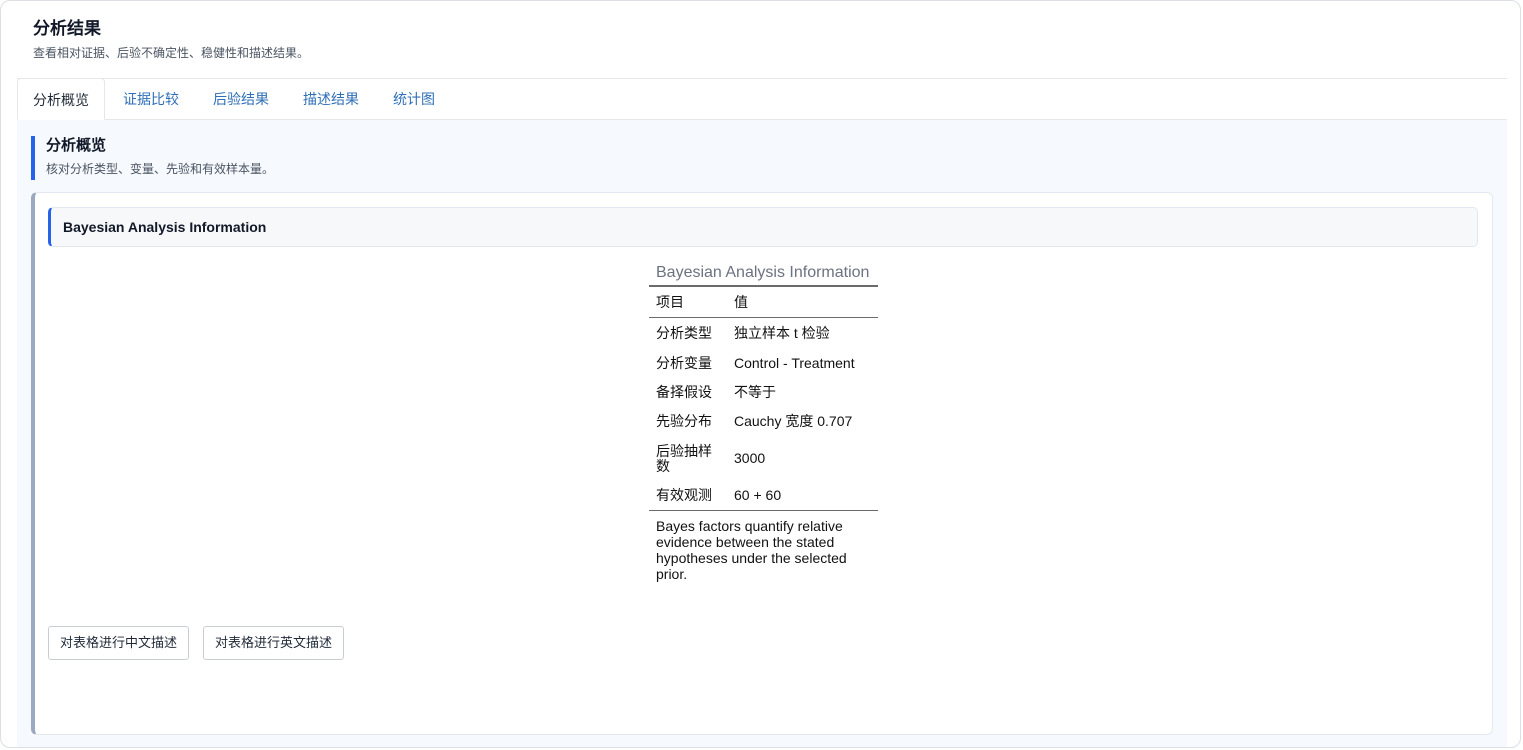 The image size is (1523, 750). I want to click on table-row: 分析类型 独立样本 t 检验, so click(763, 334).